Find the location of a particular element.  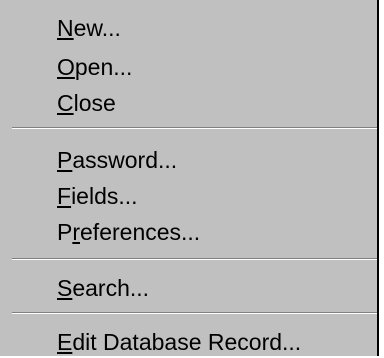

menu-item-close-mnemonic: C is located at coordinates (65, 103).